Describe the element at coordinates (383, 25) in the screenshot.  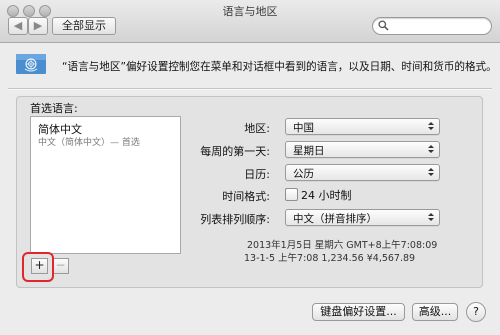
I see `search-icon` at that location.